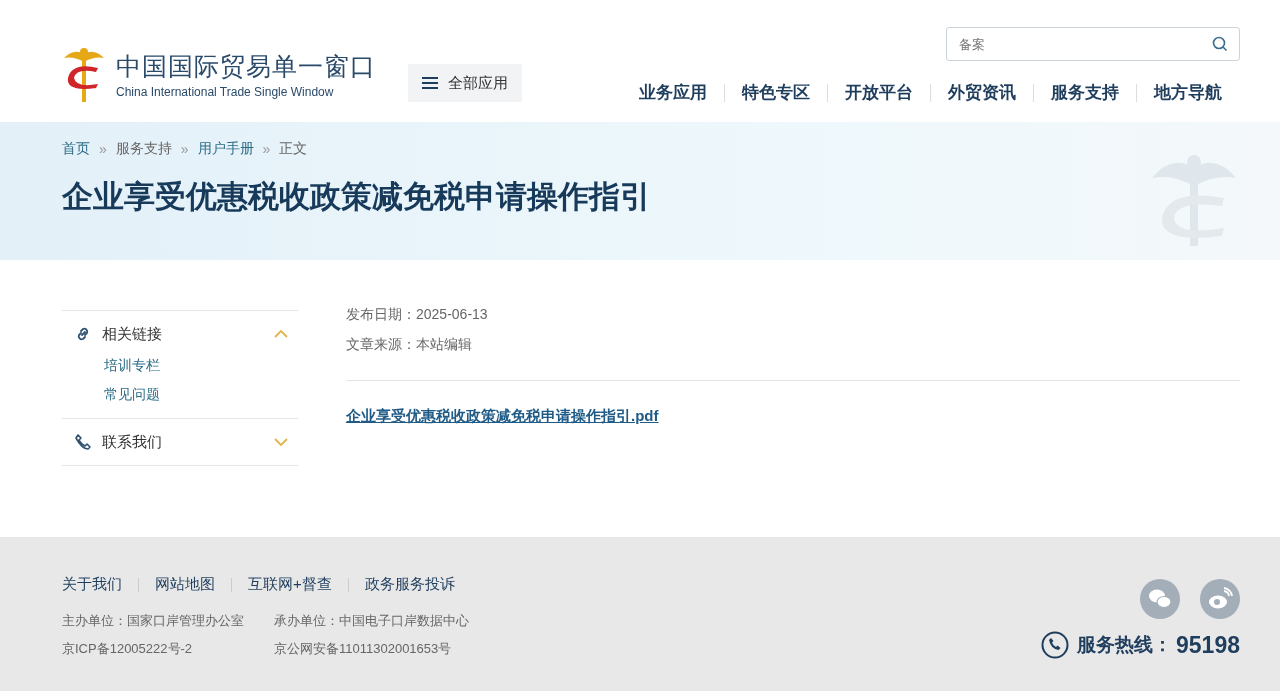  I want to click on sidebar-section-label: 联系我们, so click(132, 442).